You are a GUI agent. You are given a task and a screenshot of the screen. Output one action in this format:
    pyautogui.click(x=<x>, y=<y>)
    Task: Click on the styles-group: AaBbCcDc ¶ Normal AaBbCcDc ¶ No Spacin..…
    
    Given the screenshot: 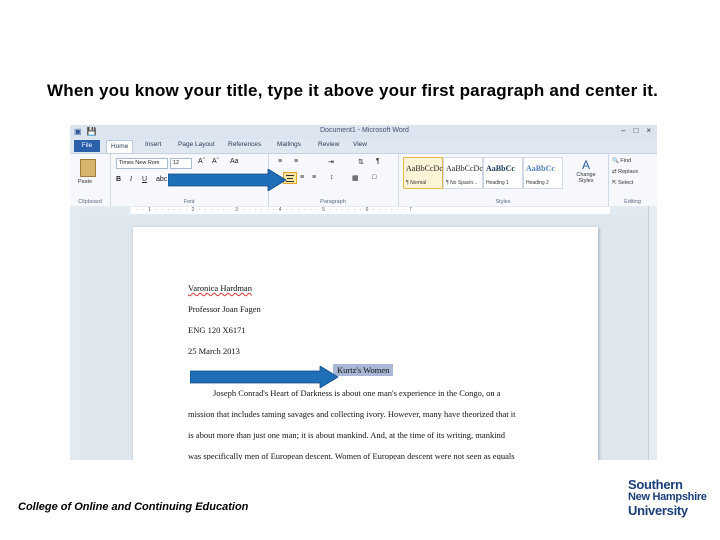 What is the action you would take?
    pyautogui.click(x=503, y=180)
    